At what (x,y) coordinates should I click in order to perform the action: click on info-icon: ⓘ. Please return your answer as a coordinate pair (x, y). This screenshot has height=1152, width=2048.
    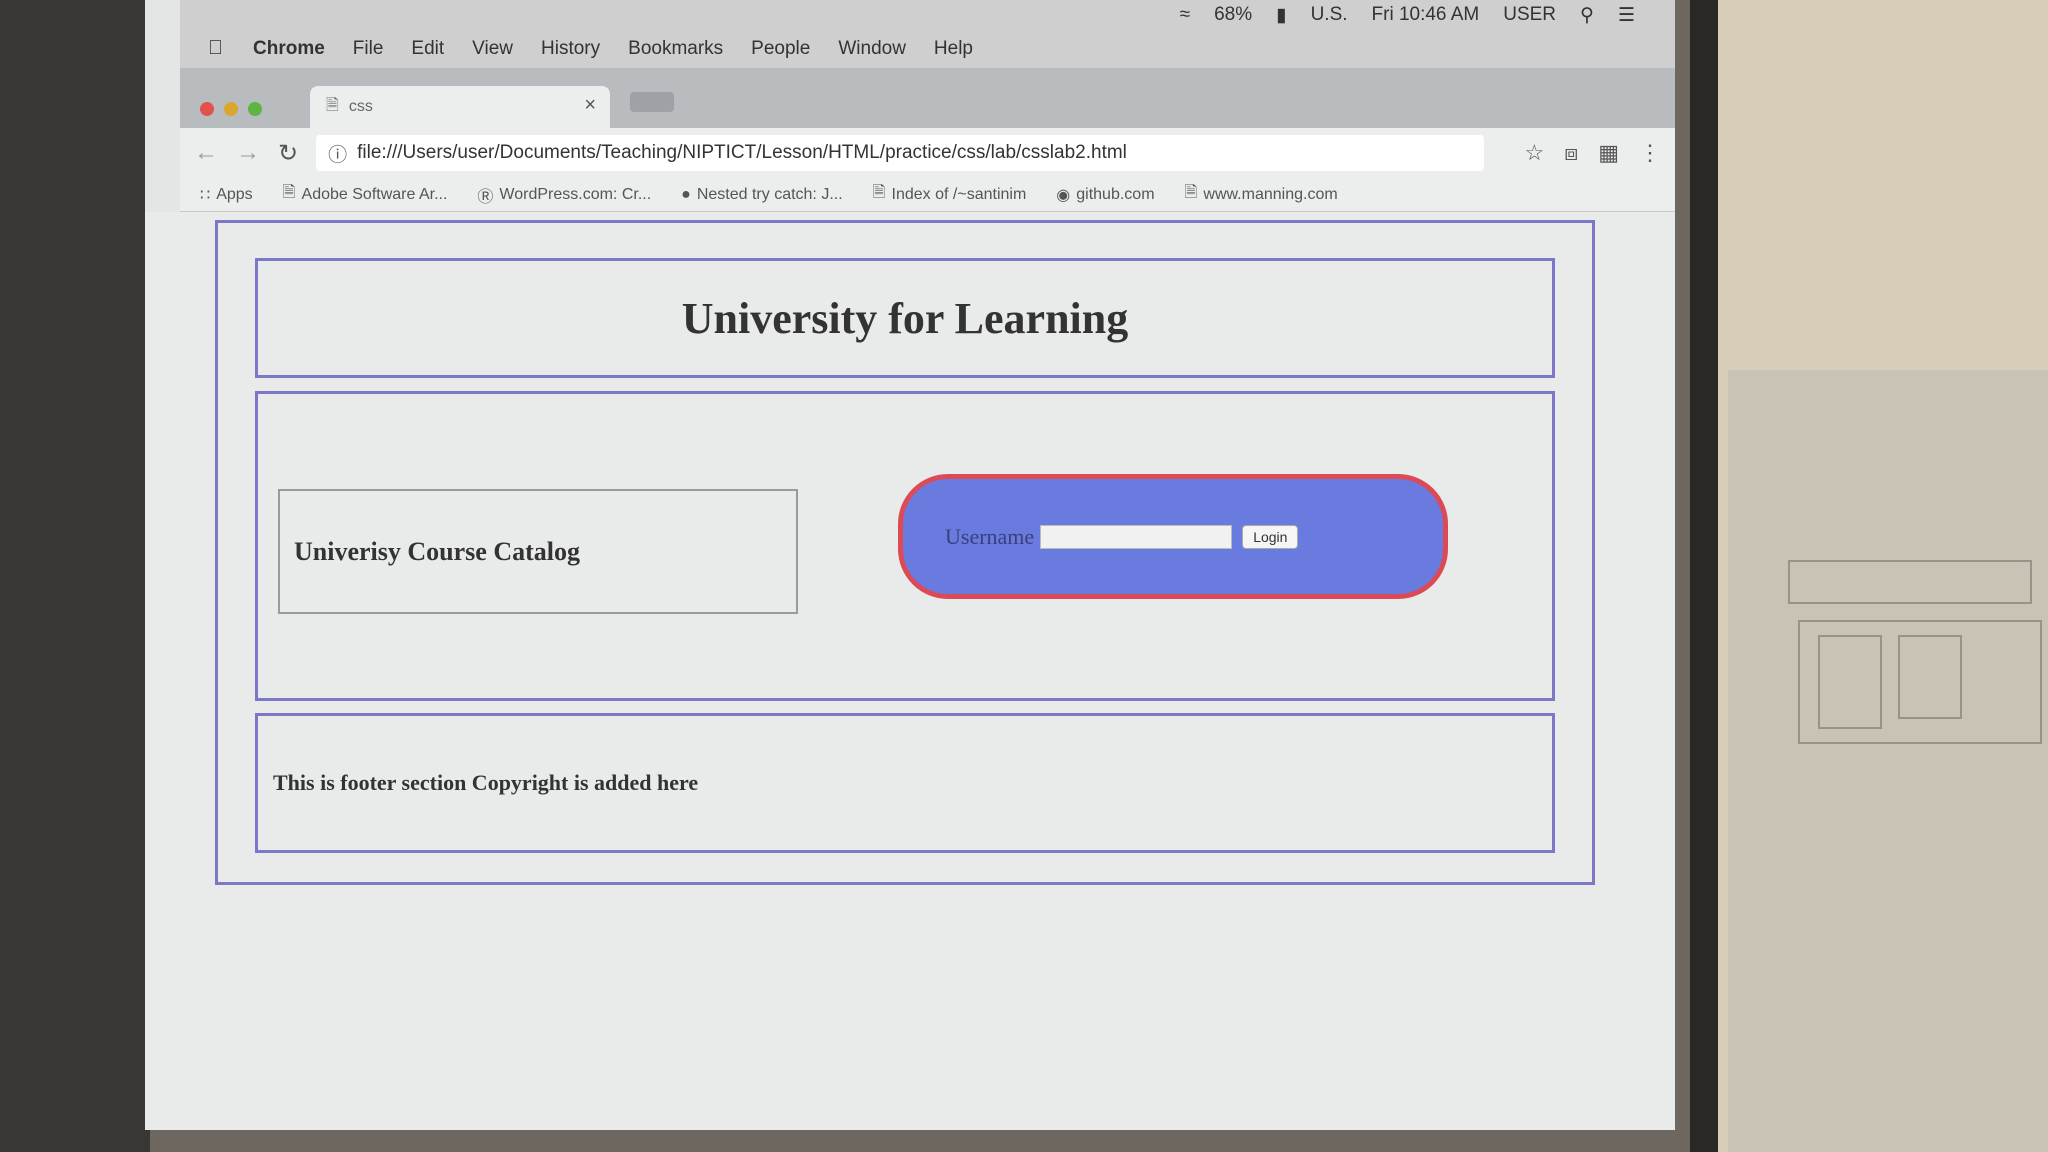
    Looking at the image, I should click on (337, 153).